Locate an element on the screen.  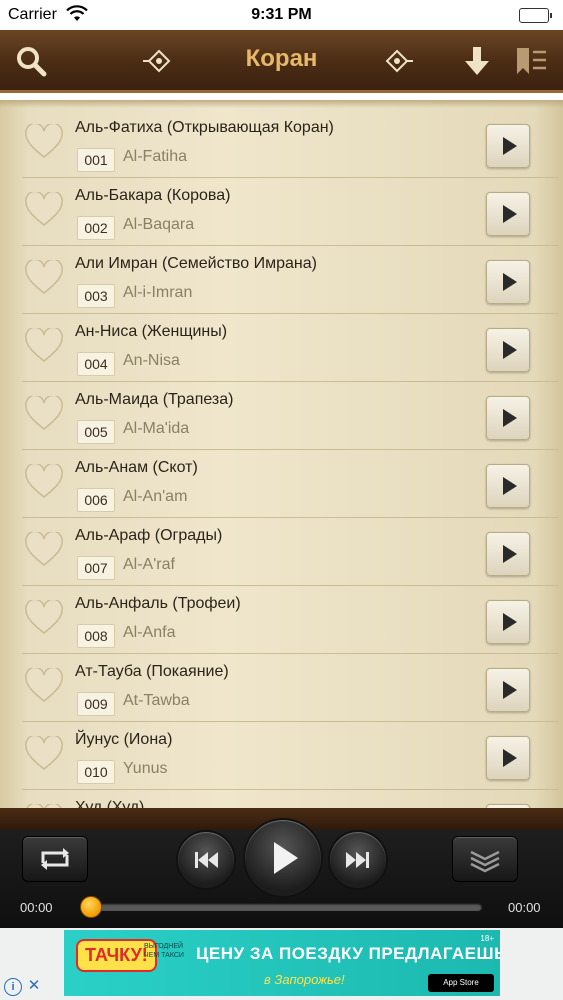
surah-number: 008 is located at coordinates (96, 636).